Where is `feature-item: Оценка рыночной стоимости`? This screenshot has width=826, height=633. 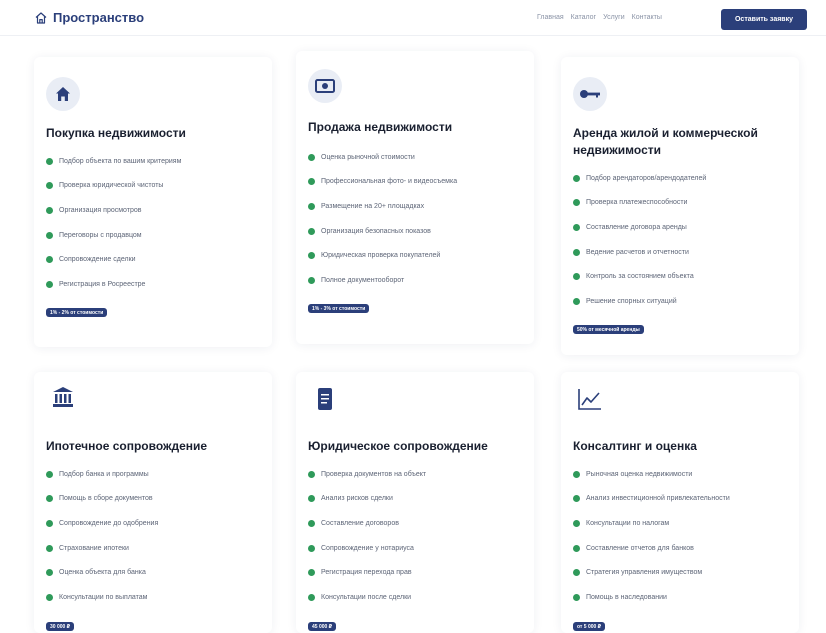
feature-item: Оценка рыночной стоимости is located at coordinates (382, 157).